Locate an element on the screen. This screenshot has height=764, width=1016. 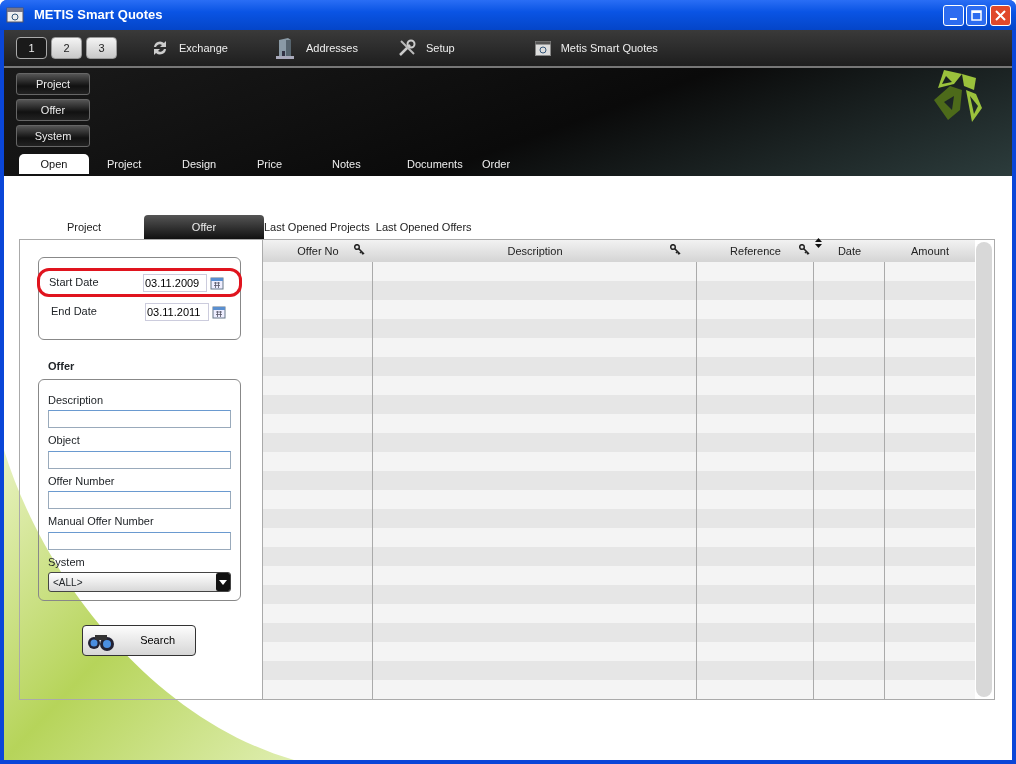
column-header: Amount is located at coordinates (930, 251).